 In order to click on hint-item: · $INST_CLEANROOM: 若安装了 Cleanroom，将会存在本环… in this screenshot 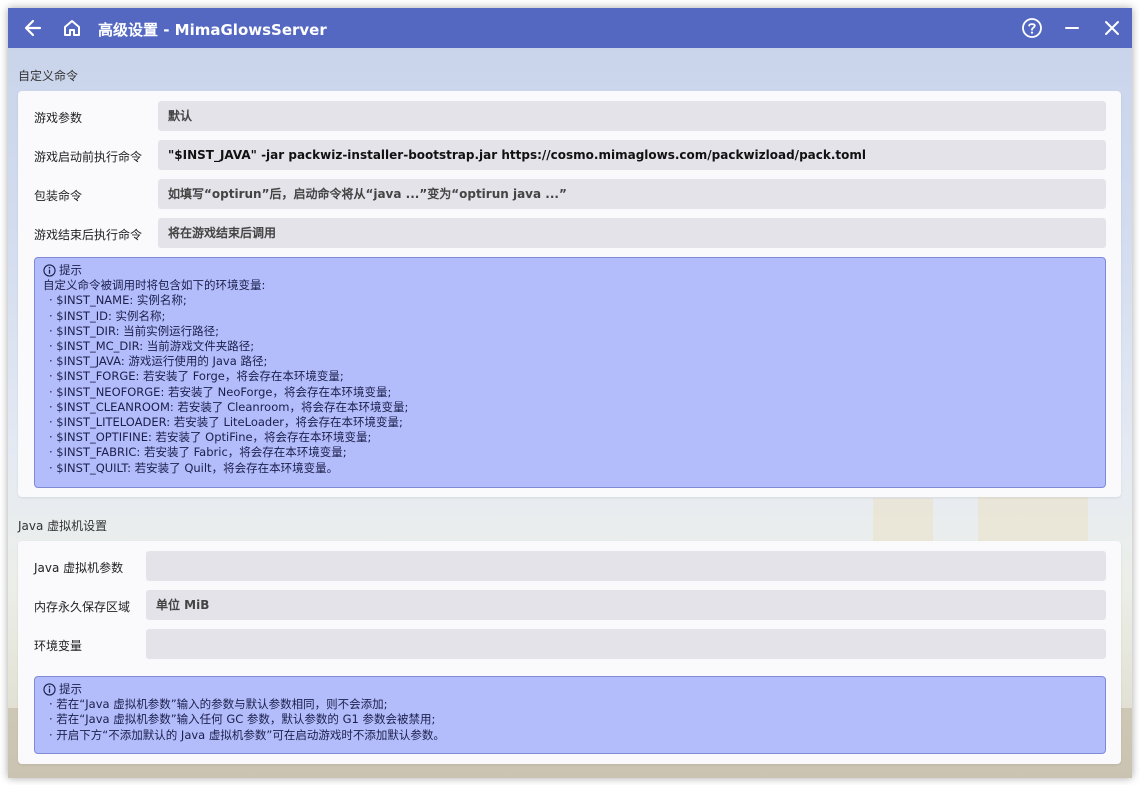, I will do `click(229, 406)`.